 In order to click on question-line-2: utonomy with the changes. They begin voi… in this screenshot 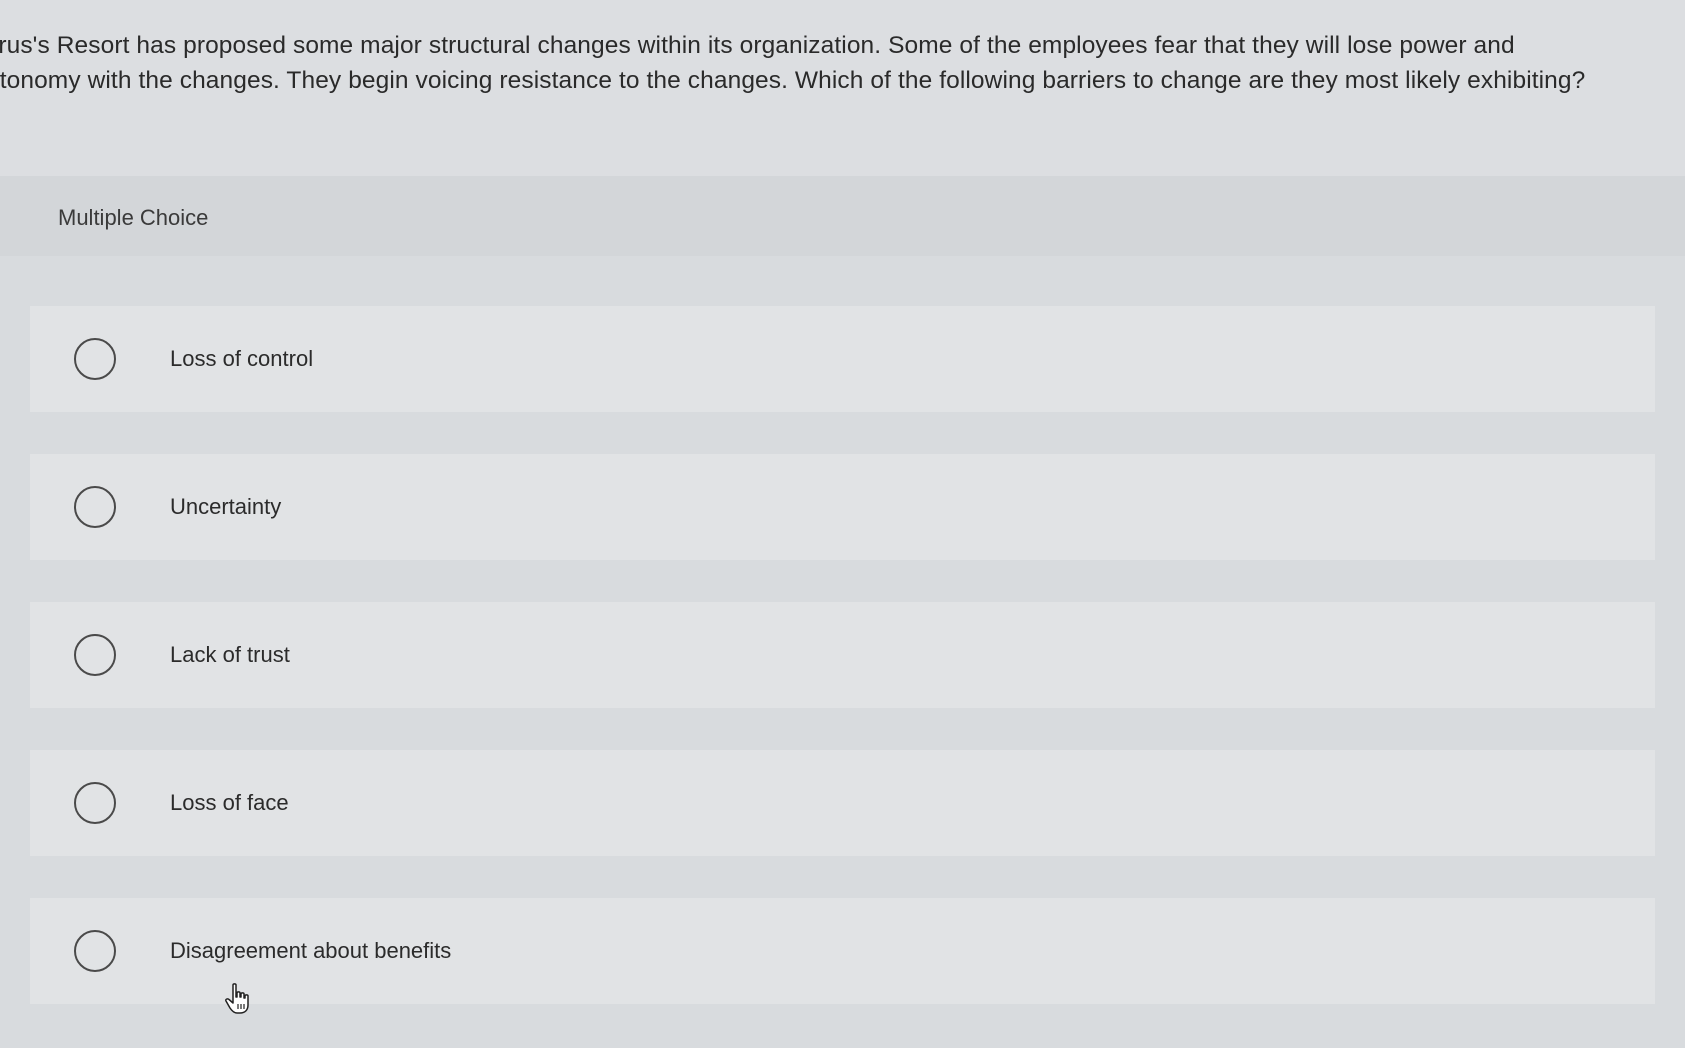, I will do `click(793, 80)`.